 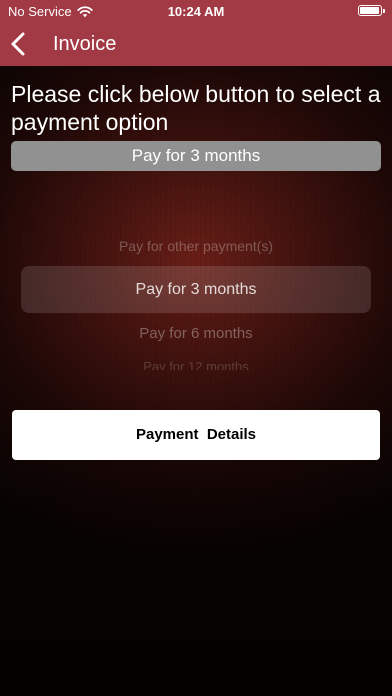 I want to click on picker-option-selected: Pay for 3 months, so click(x=196, y=290).